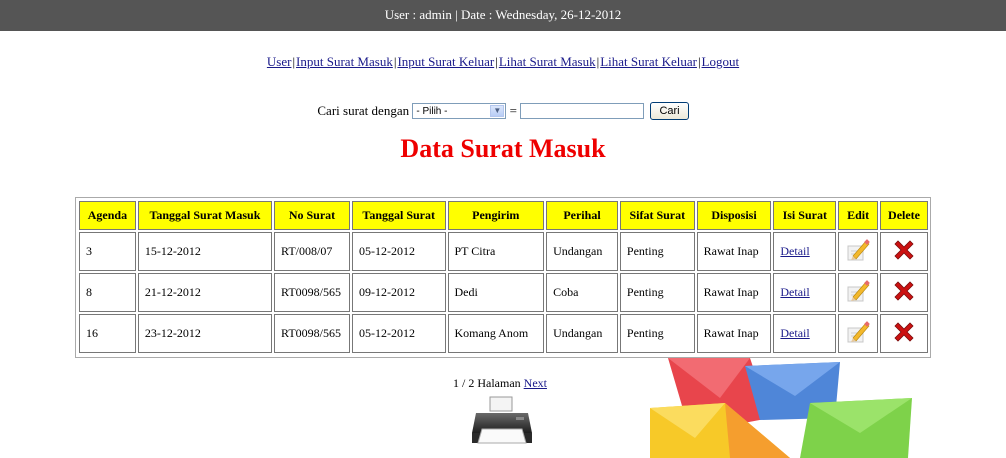 This screenshot has height=458, width=1006. I want to click on printer-icon, so click(502, 421).